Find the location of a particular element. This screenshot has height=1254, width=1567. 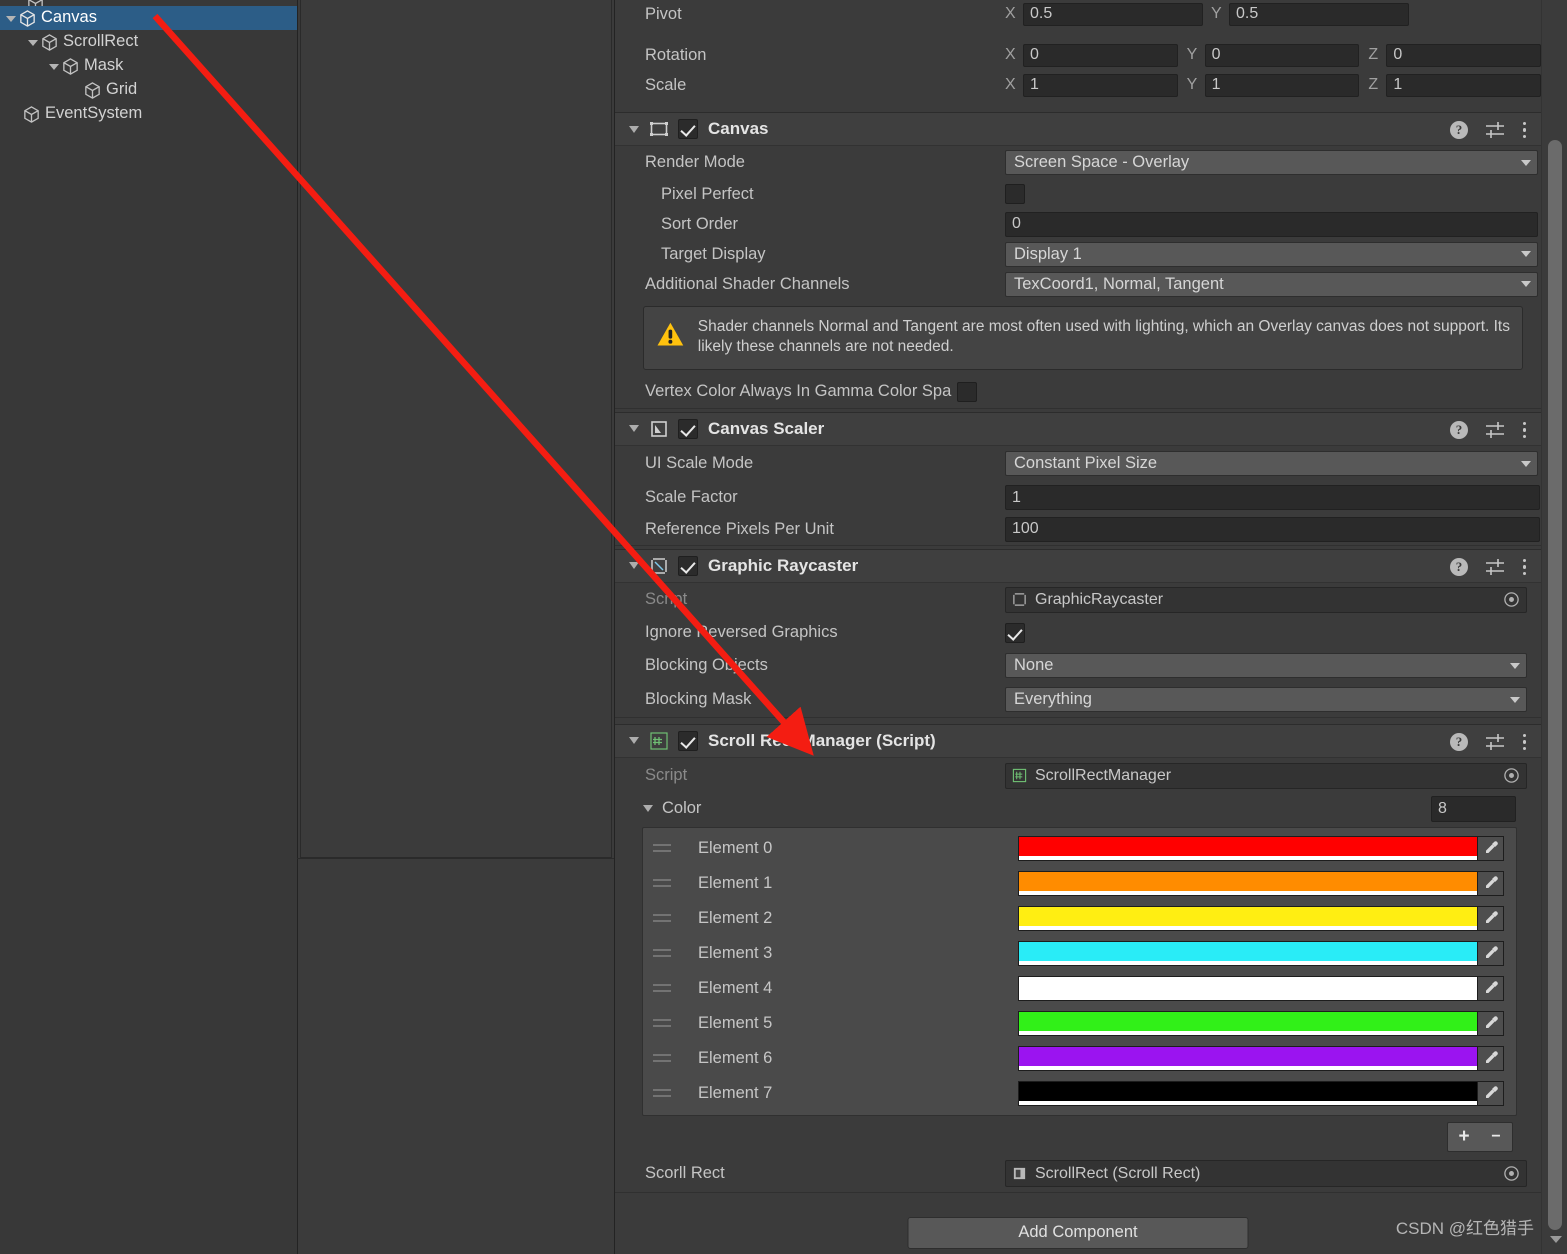

scale-factor-input: 1 is located at coordinates (1272, 498).